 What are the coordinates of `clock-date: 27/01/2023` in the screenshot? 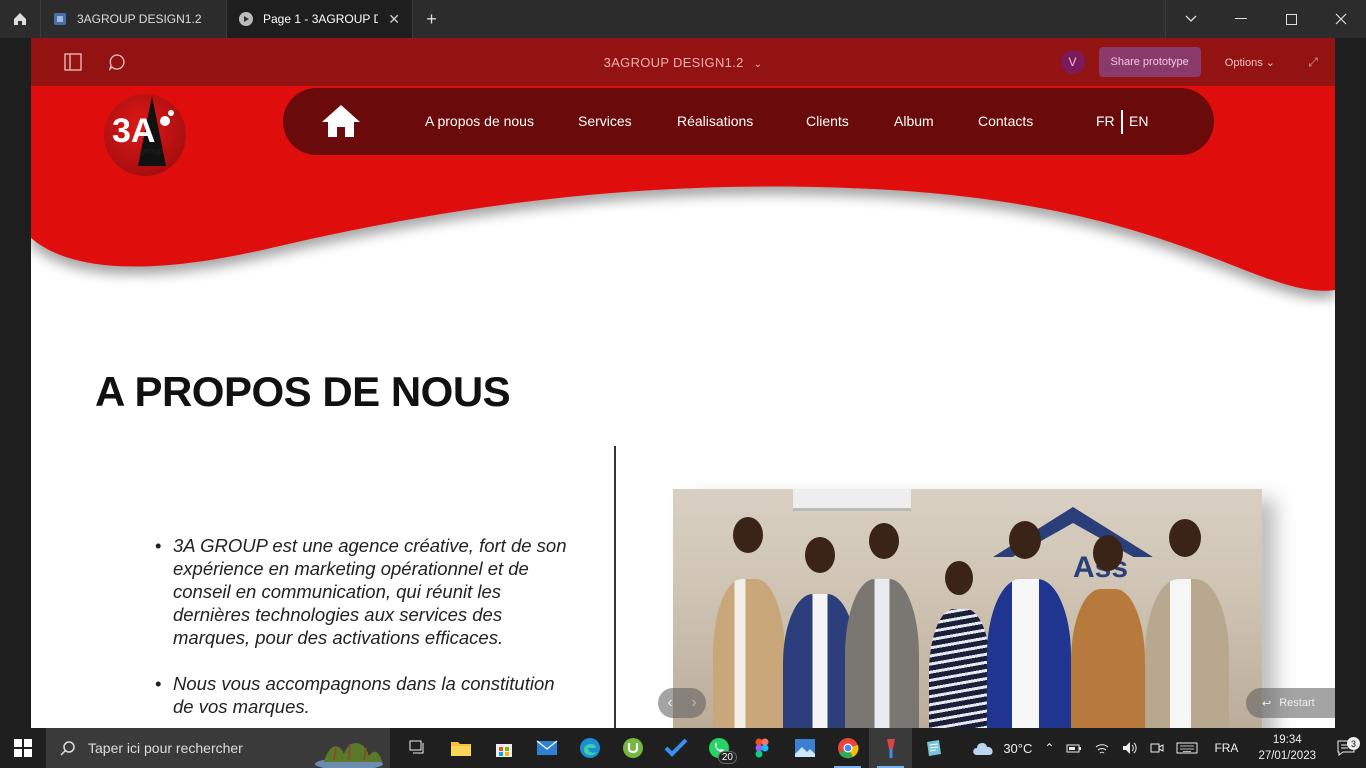 It's located at (1287, 756).